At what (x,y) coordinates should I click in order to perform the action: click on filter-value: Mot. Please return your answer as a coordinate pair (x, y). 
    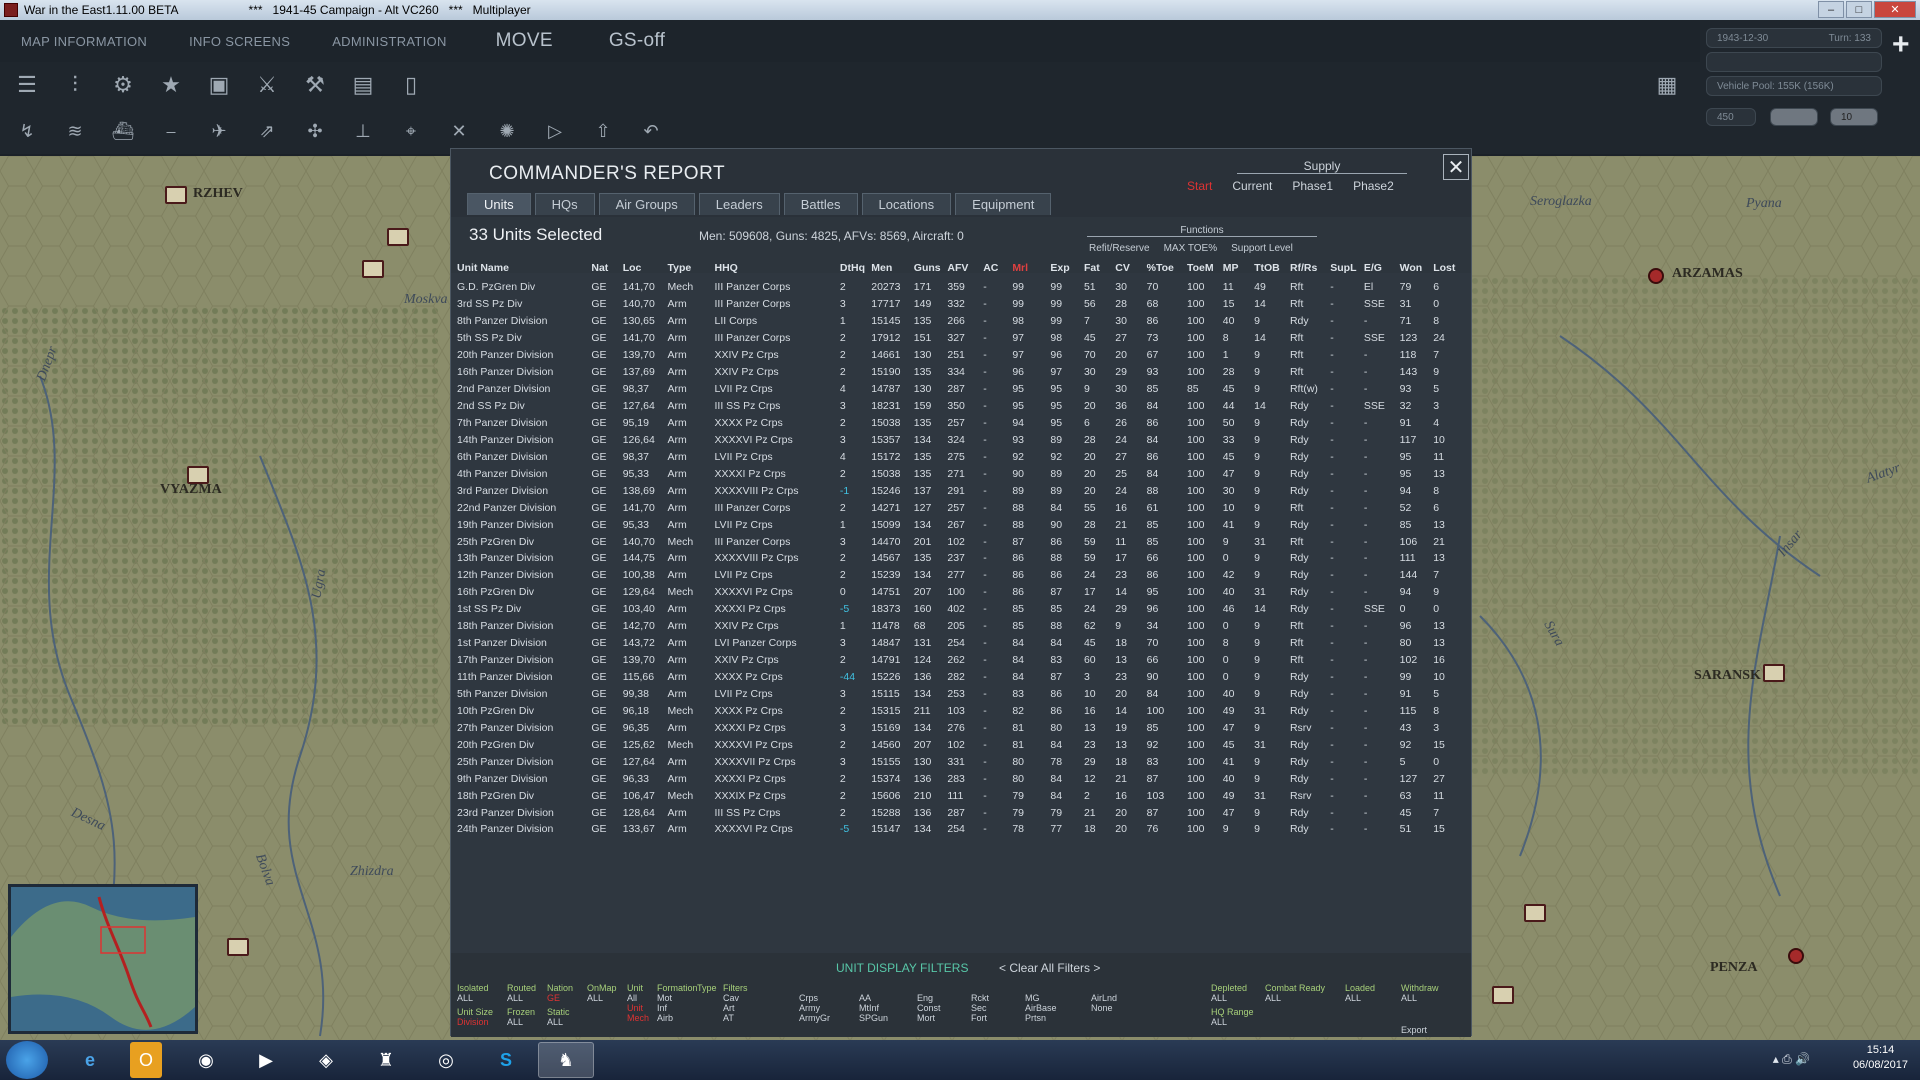
    Looking at the image, I should click on (677, 998).